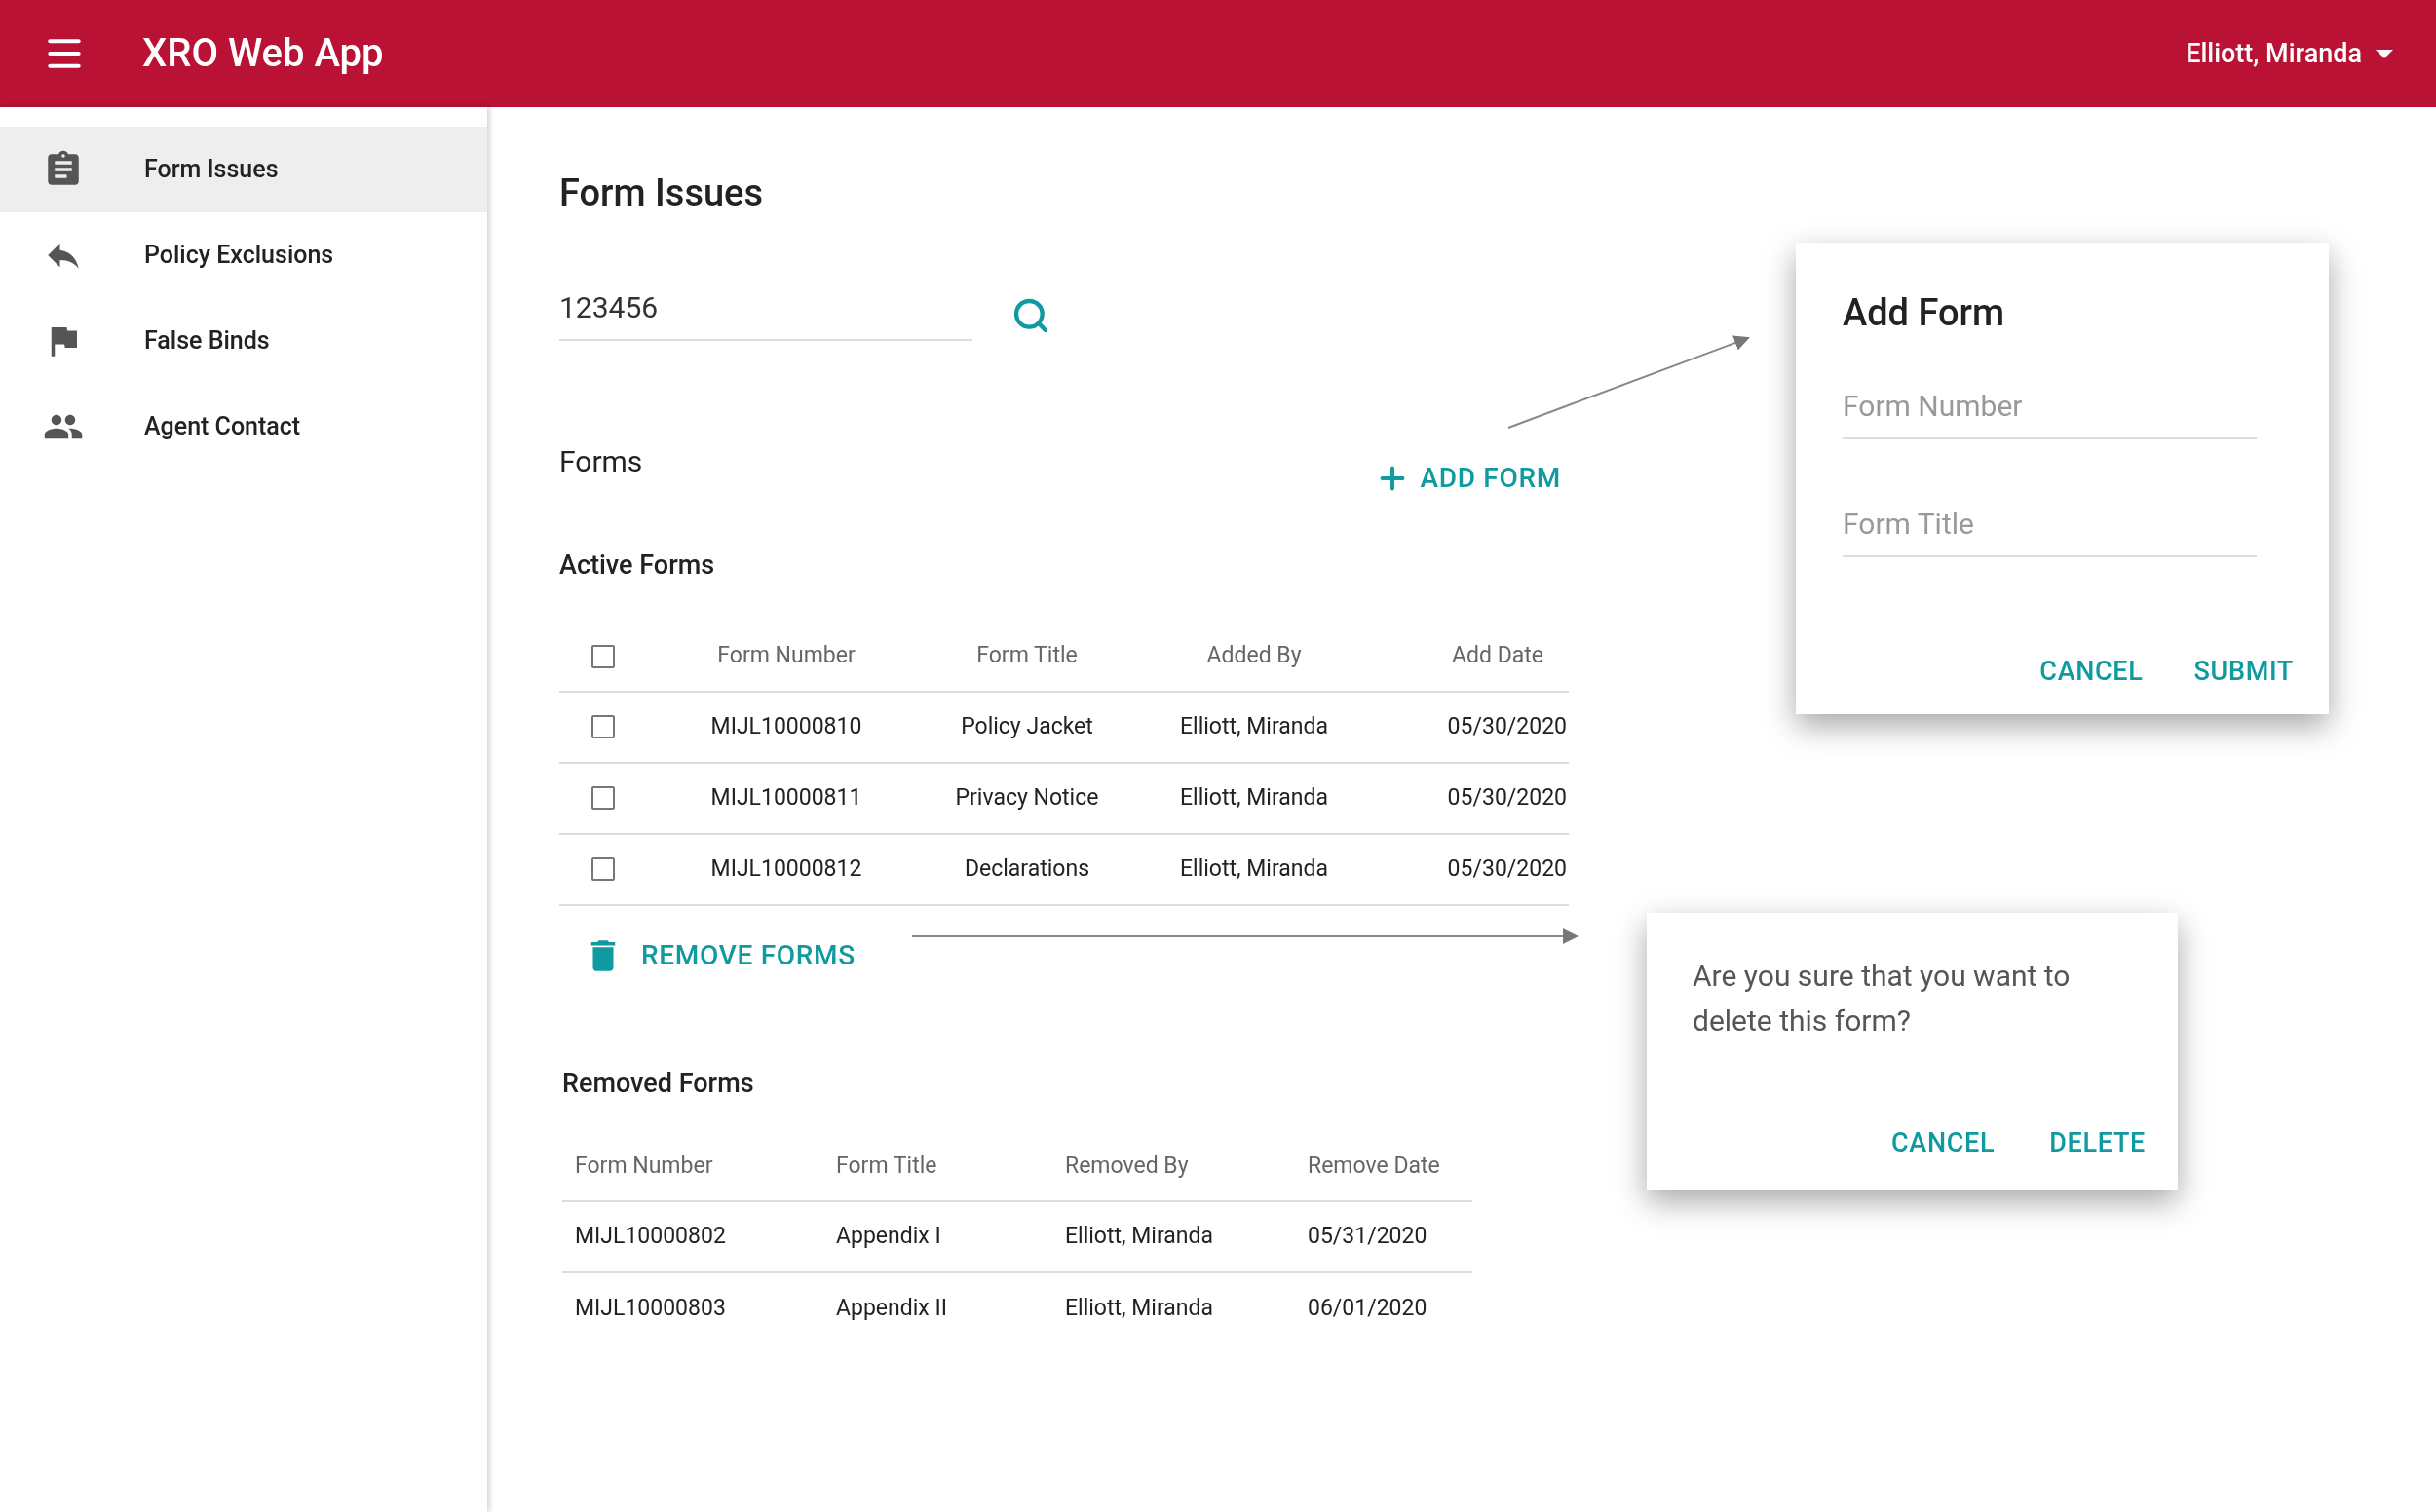 The image size is (2436, 1512). Describe the element at coordinates (244, 341) in the screenshot. I see `sidebar-item: False Binds` at that location.